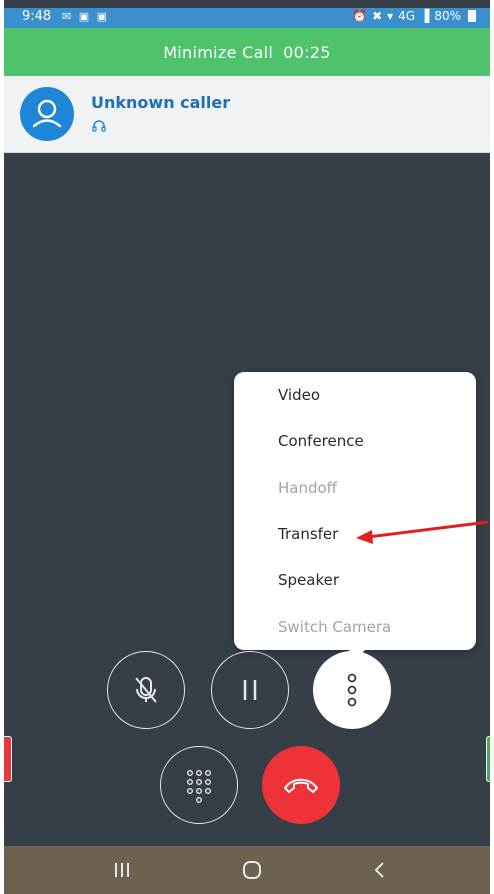  I want to click on menu-item-switch-camera: Switch Camera, so click(335, 627).